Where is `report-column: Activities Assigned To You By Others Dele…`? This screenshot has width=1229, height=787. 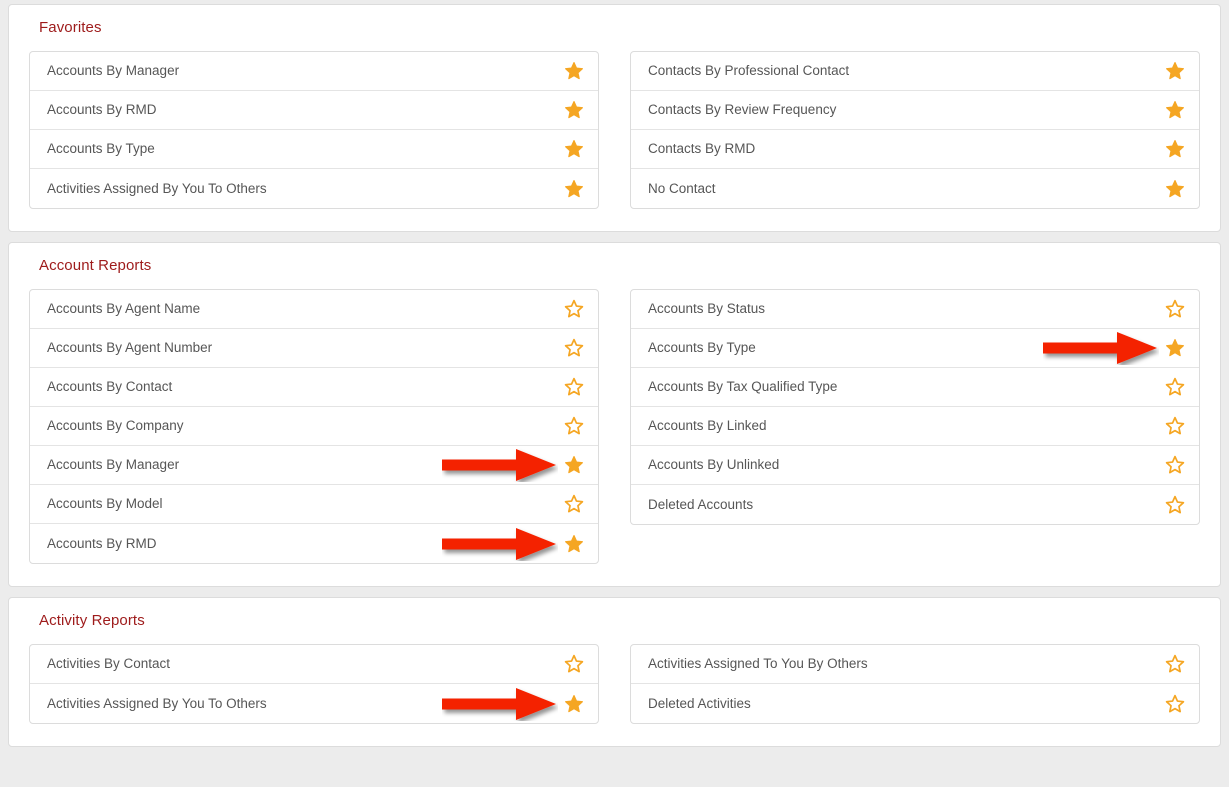
report-column: Activities Assigned To You By Others Dele… is located at coordinates (915, 684).